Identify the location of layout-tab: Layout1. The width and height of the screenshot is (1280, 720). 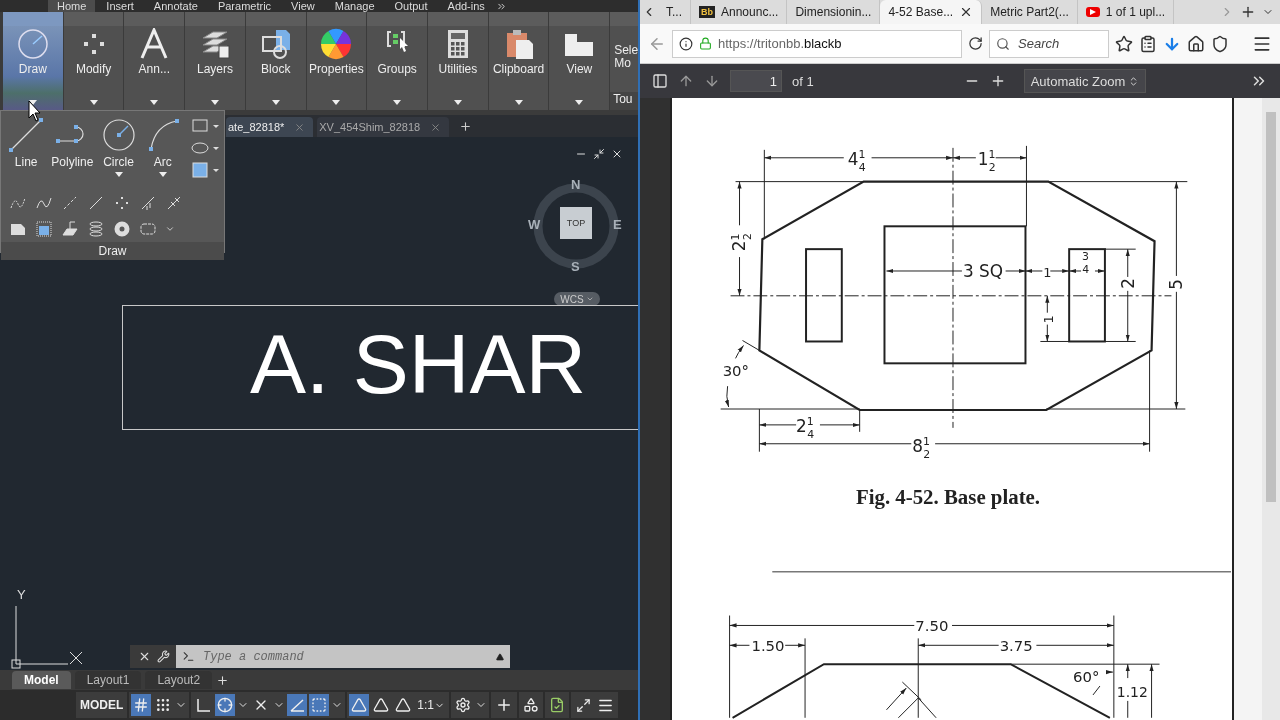
(108, 680).